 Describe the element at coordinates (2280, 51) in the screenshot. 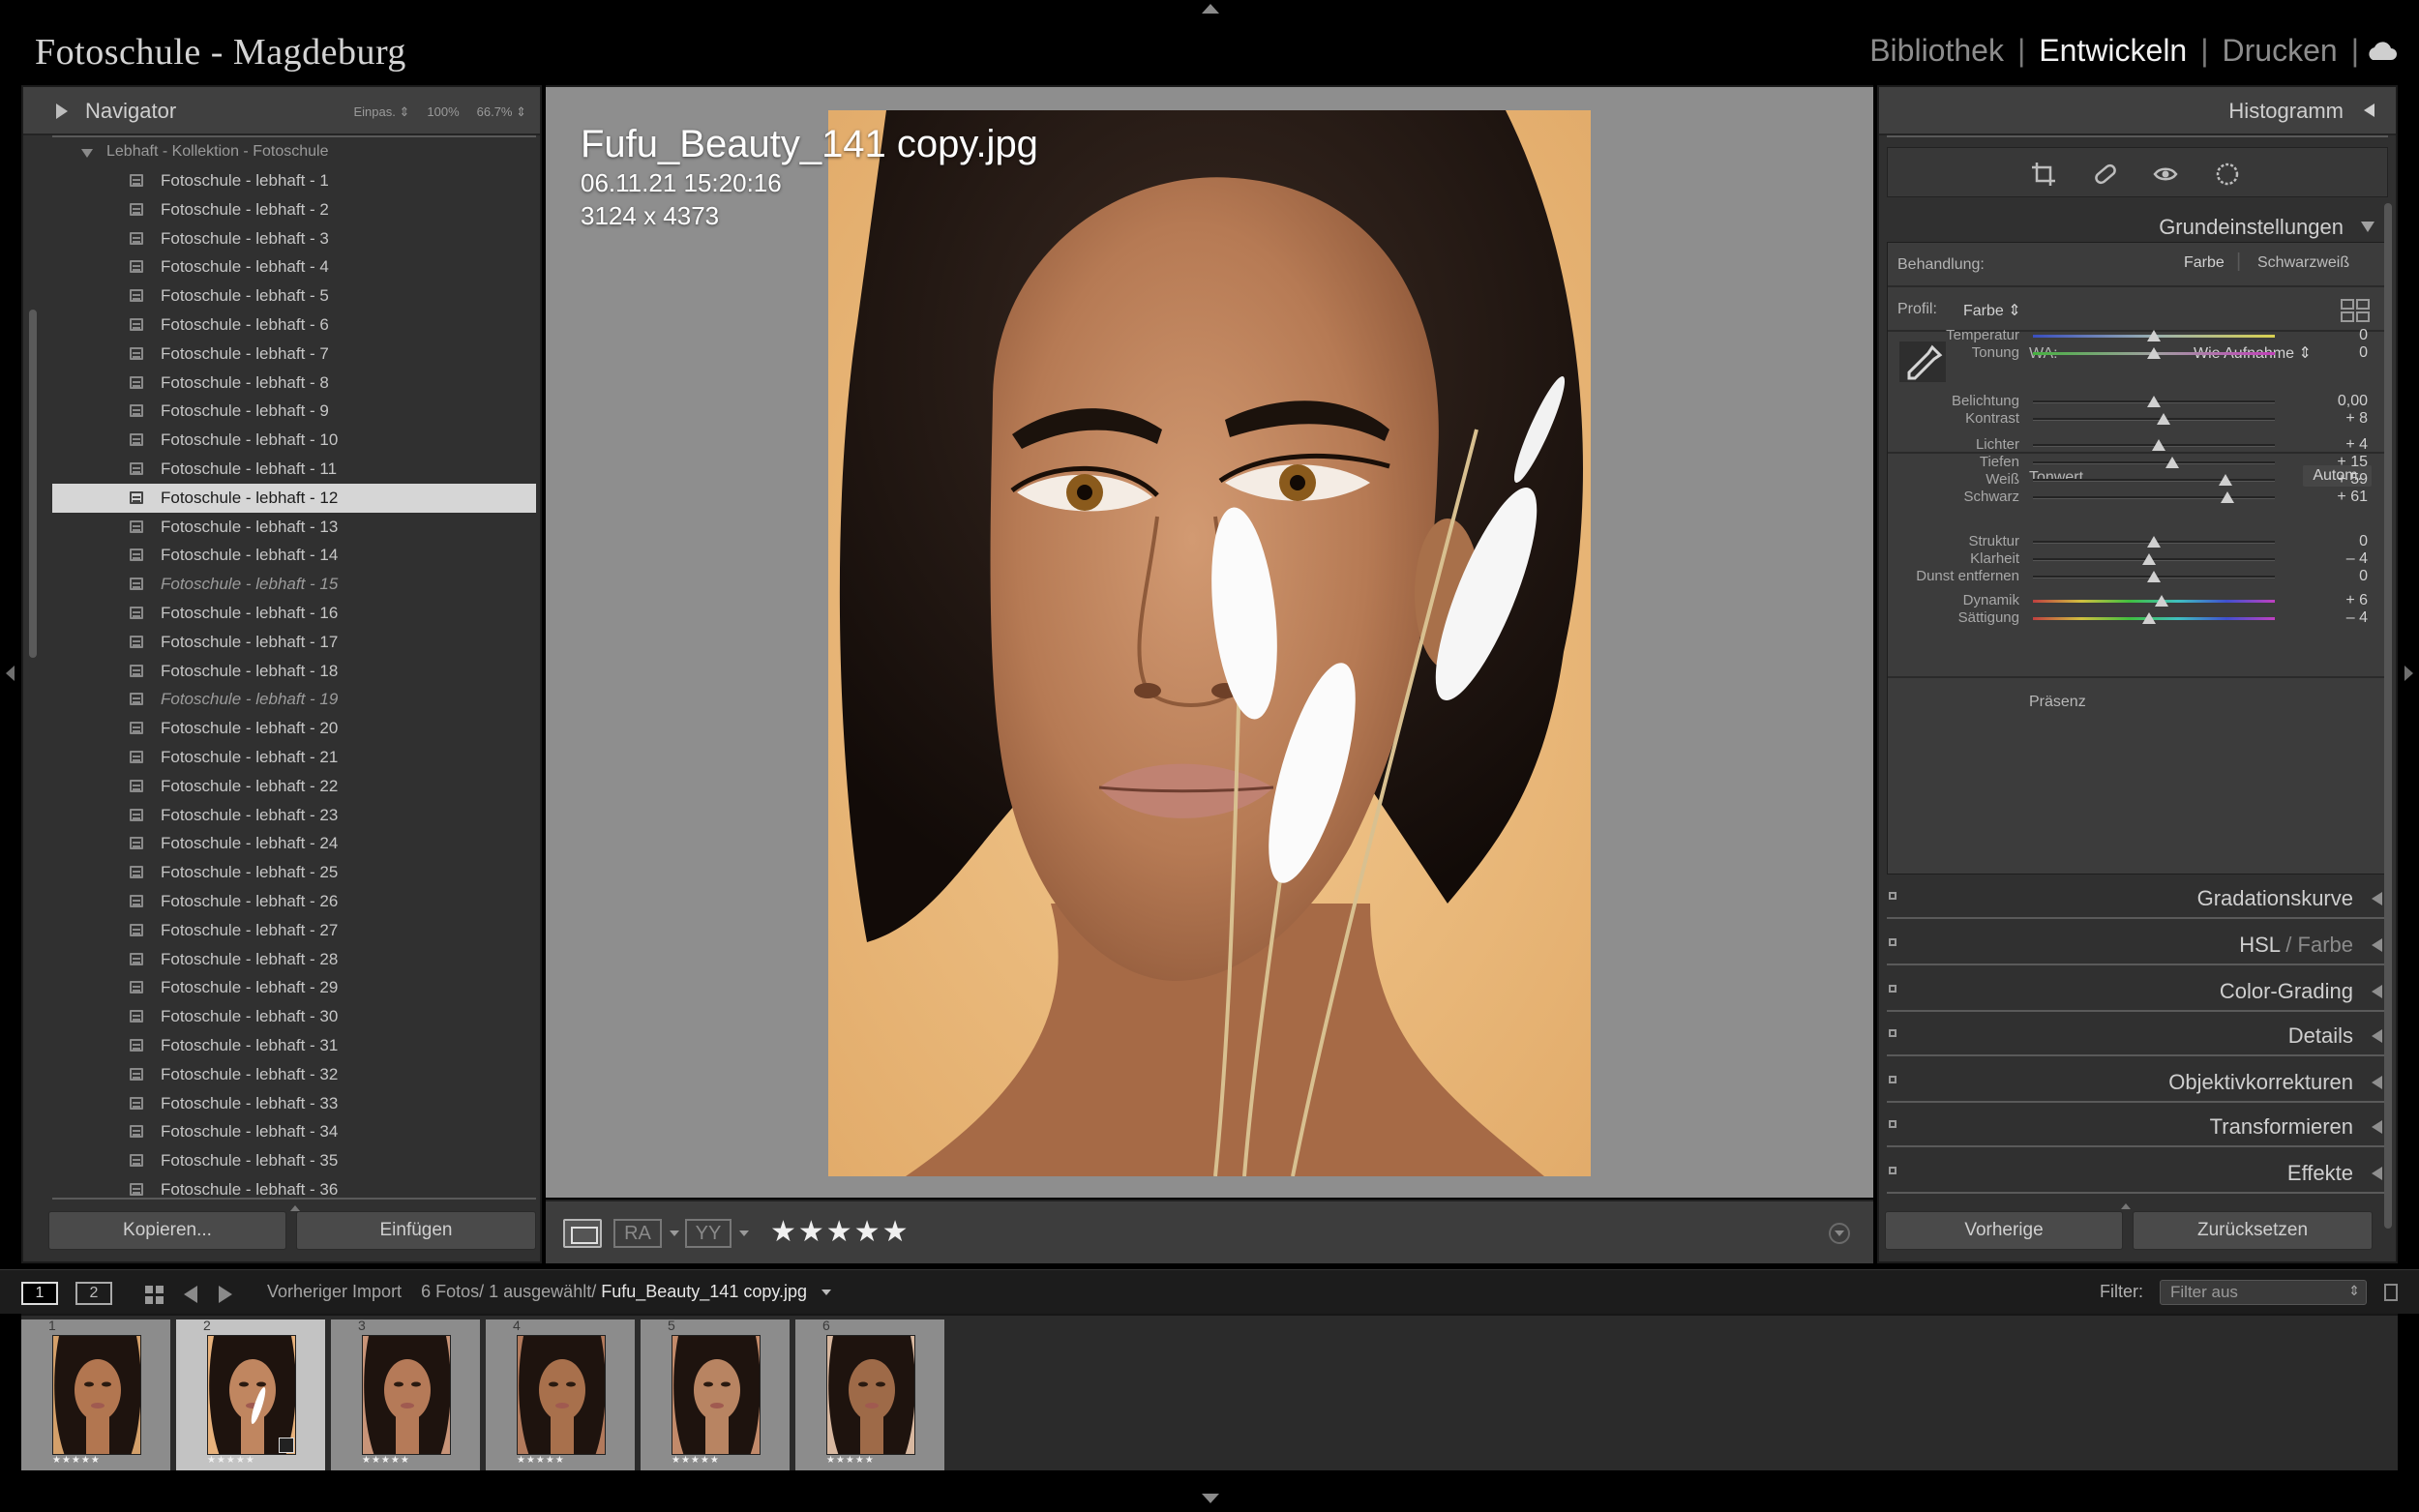

I see `module-print: Drucken` at that location.